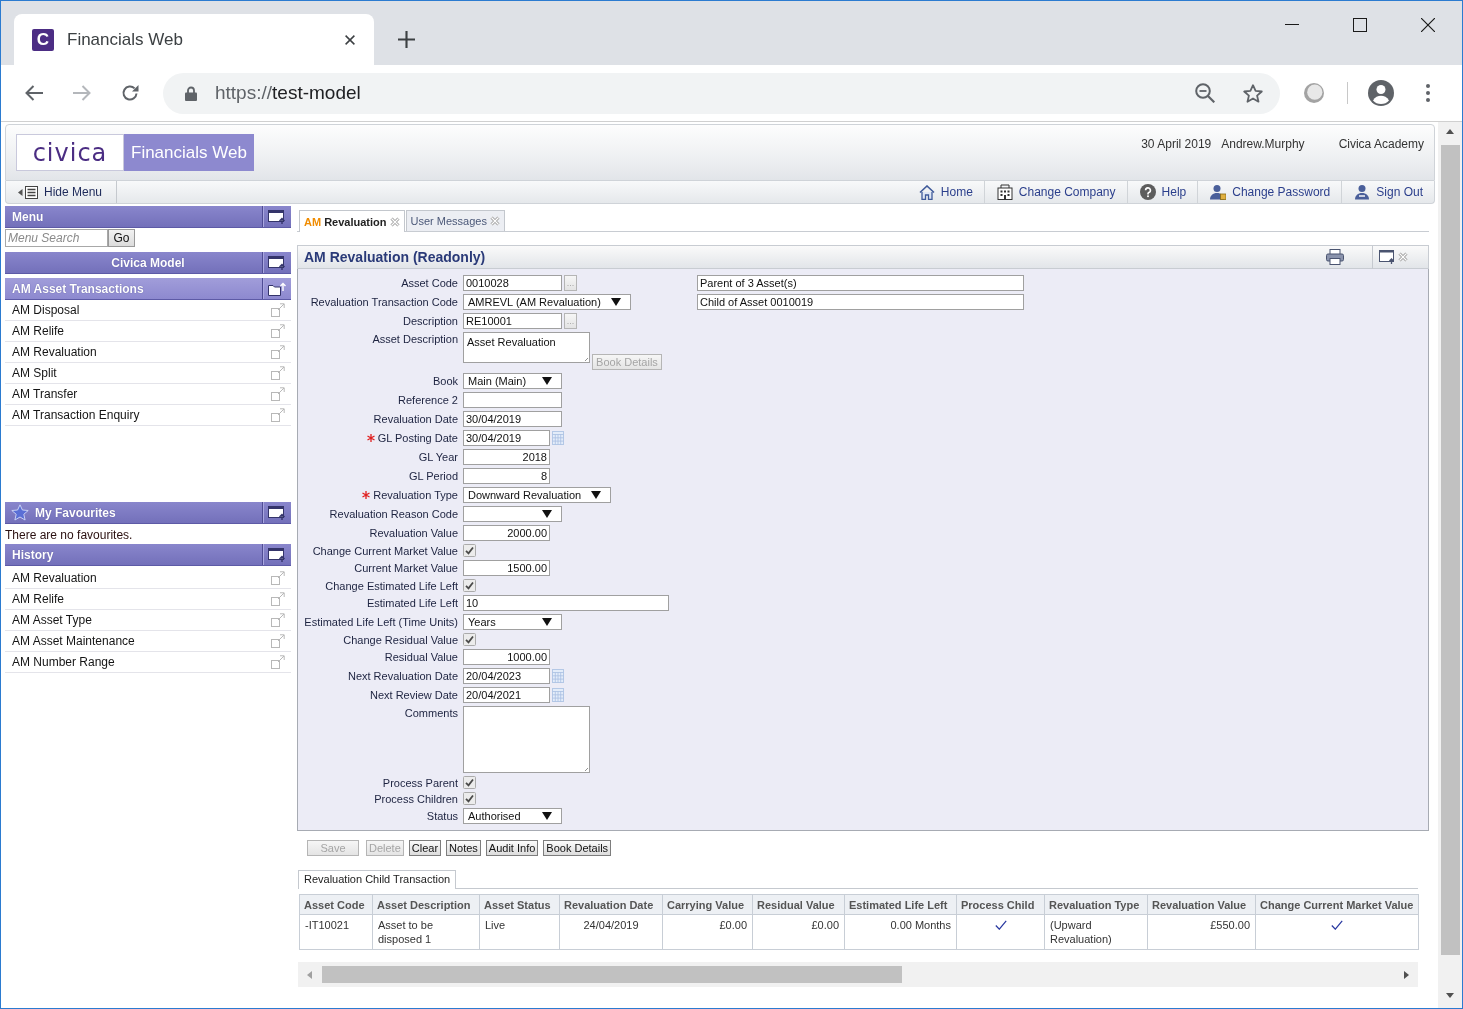 The image size is (1463, 1009). I want to click on number-field: 2018, so click(506, 457).